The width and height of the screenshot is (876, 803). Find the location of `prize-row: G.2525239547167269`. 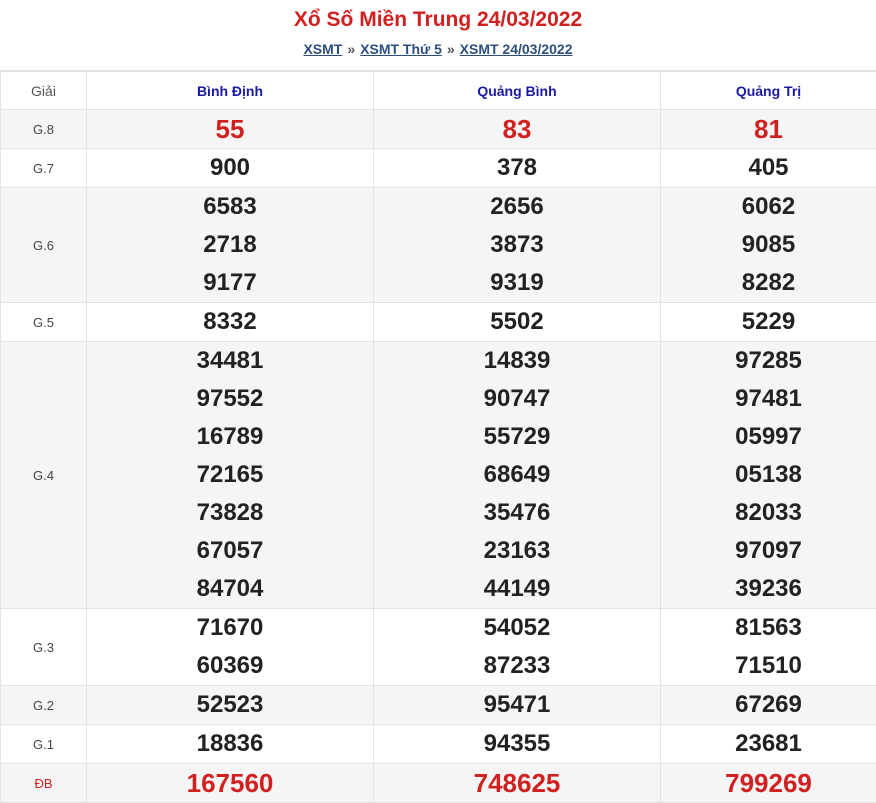

prize-row: G.2525239547167269 is located at coordinates (438, 705).